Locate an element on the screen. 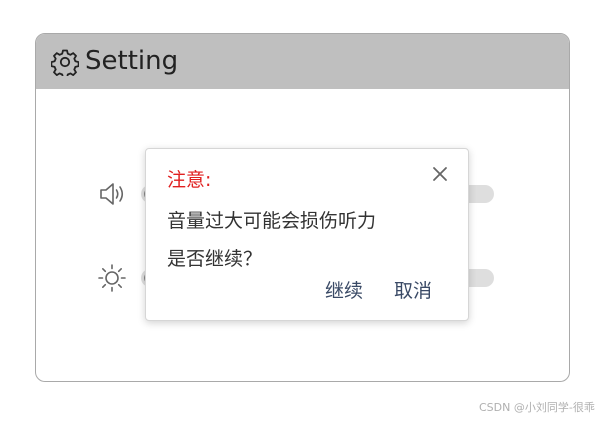 The height and width of the screenshot is (421, 603). gear-icon is located at coordinates (65, 62).